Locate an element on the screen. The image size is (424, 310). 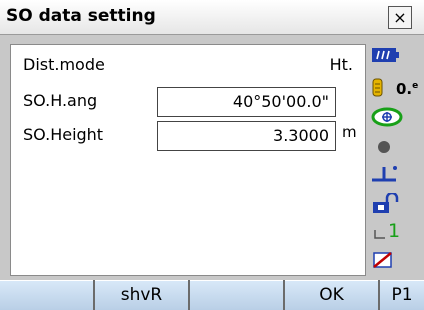
close-button: × is located at coordinates (400, 17).